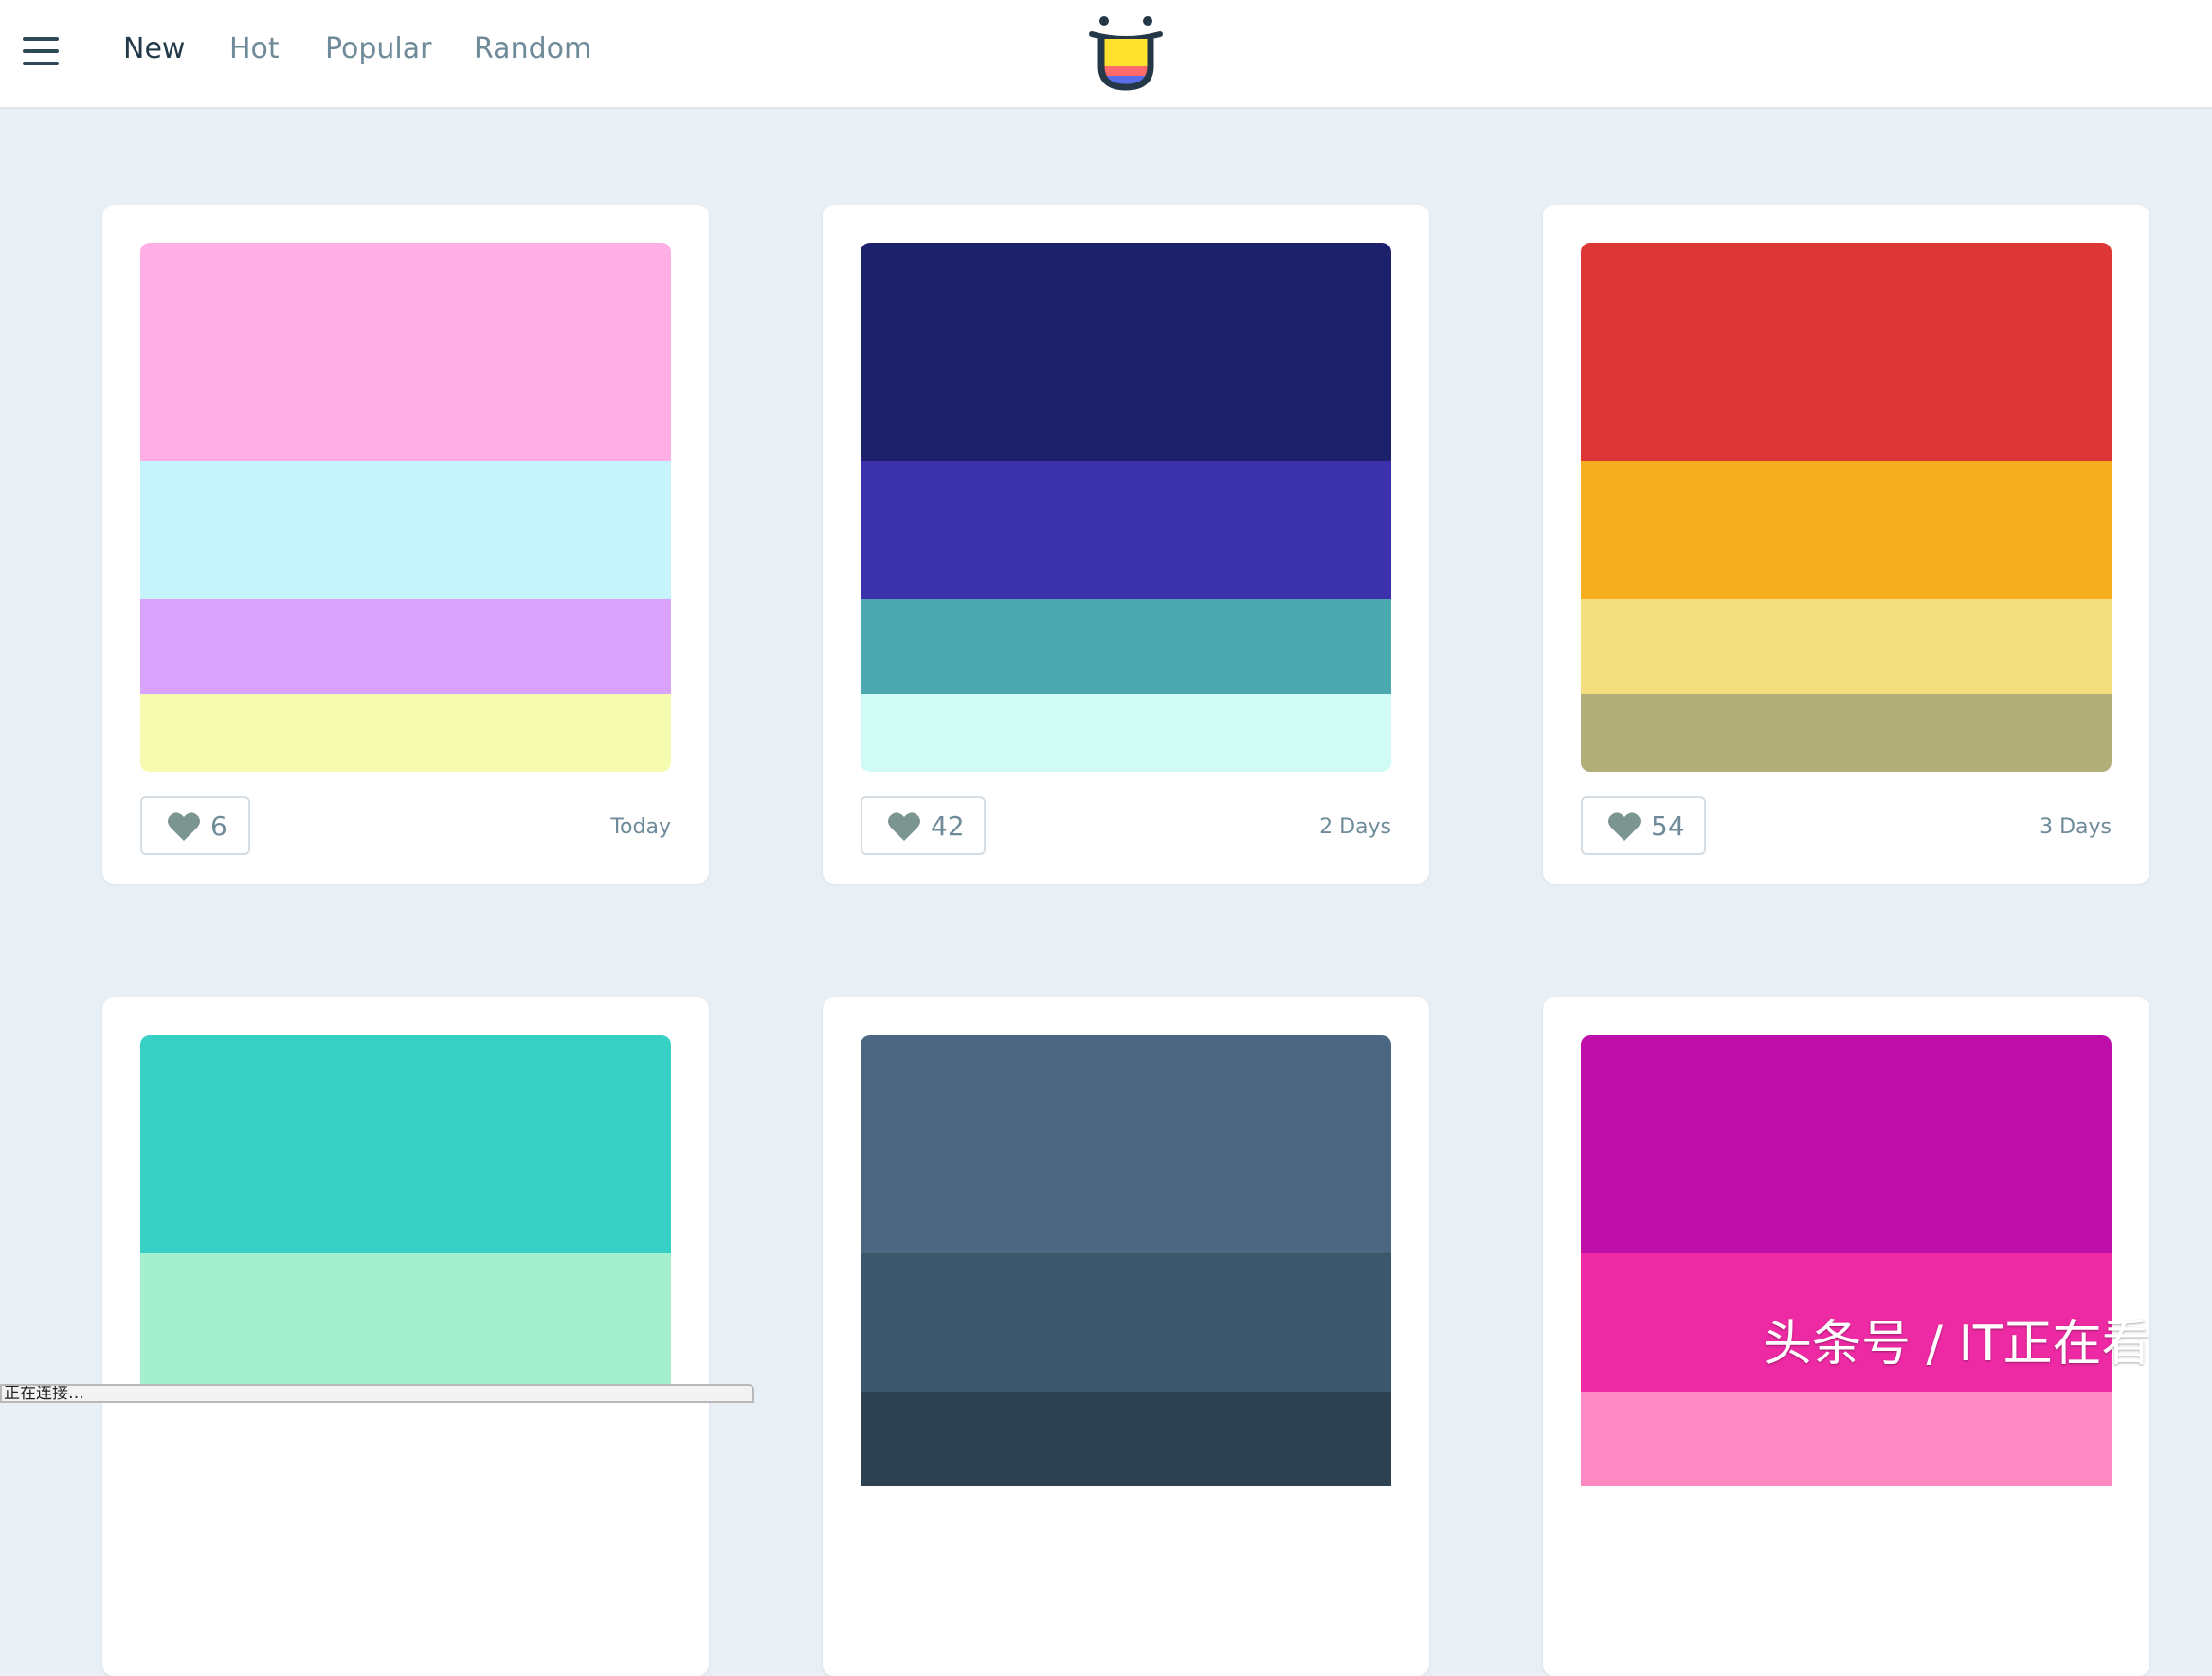  I want to click on like-count: 54, so click(1668, 826).